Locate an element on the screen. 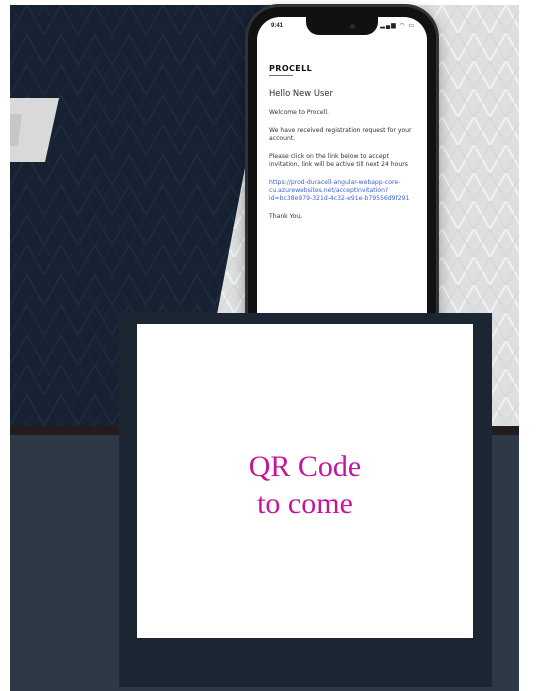 The height and width of the screenshot is (691, 546). right-margin is located at coordinates (532, 345).